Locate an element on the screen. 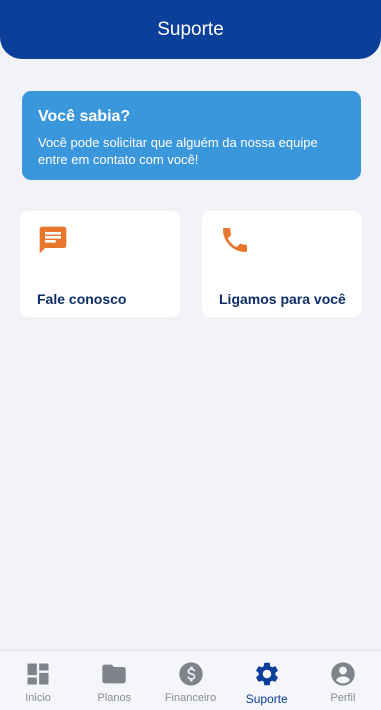  phone-icon is located at coordinates (235, 240).